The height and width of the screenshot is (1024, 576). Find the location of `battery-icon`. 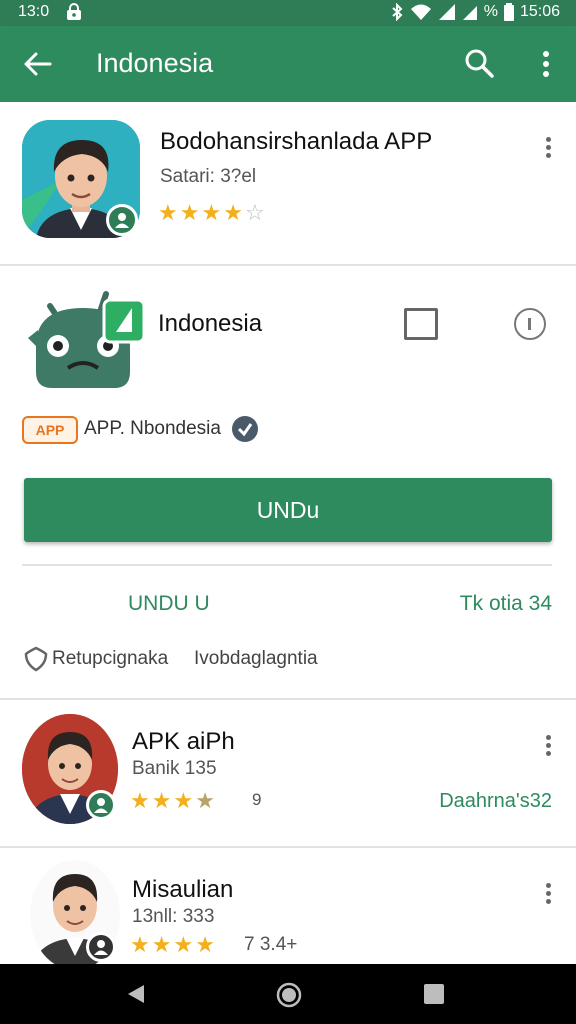

battery-icon is located at coordinates (508, 12).